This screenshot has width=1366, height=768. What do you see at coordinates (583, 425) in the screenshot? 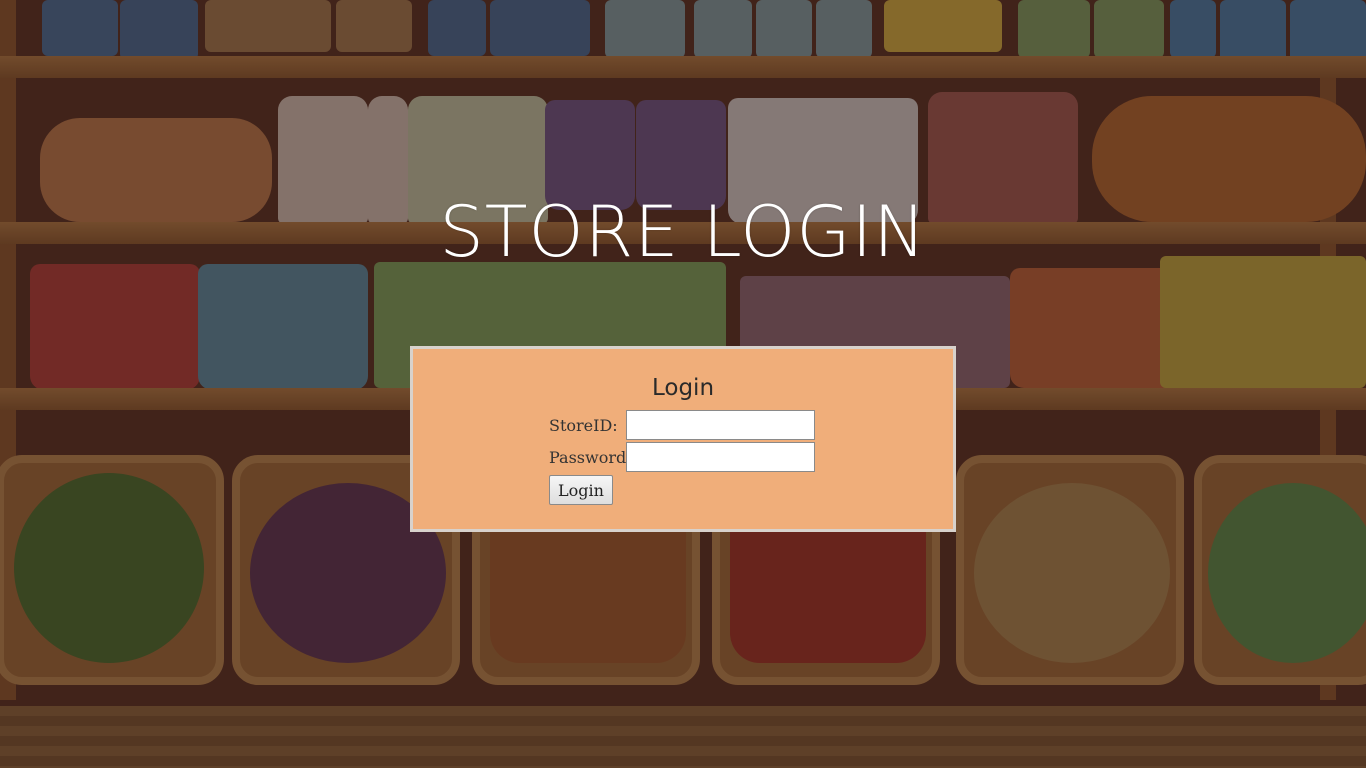
I see `store-id-label: StoreID:` at bounding box center [583, 425].